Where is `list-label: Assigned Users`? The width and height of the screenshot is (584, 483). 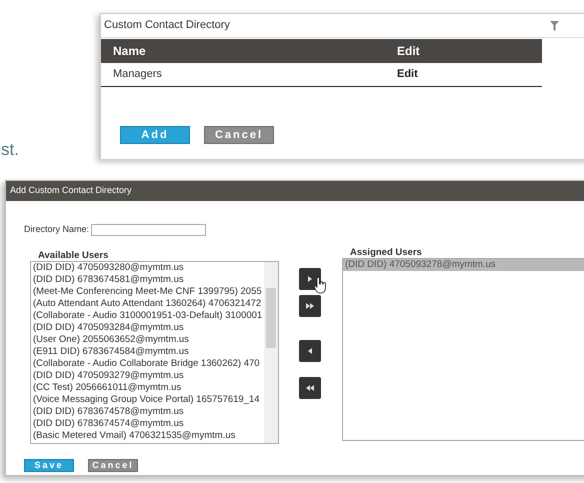
list-label: Assigned Users is located at coordinates (386, 252).